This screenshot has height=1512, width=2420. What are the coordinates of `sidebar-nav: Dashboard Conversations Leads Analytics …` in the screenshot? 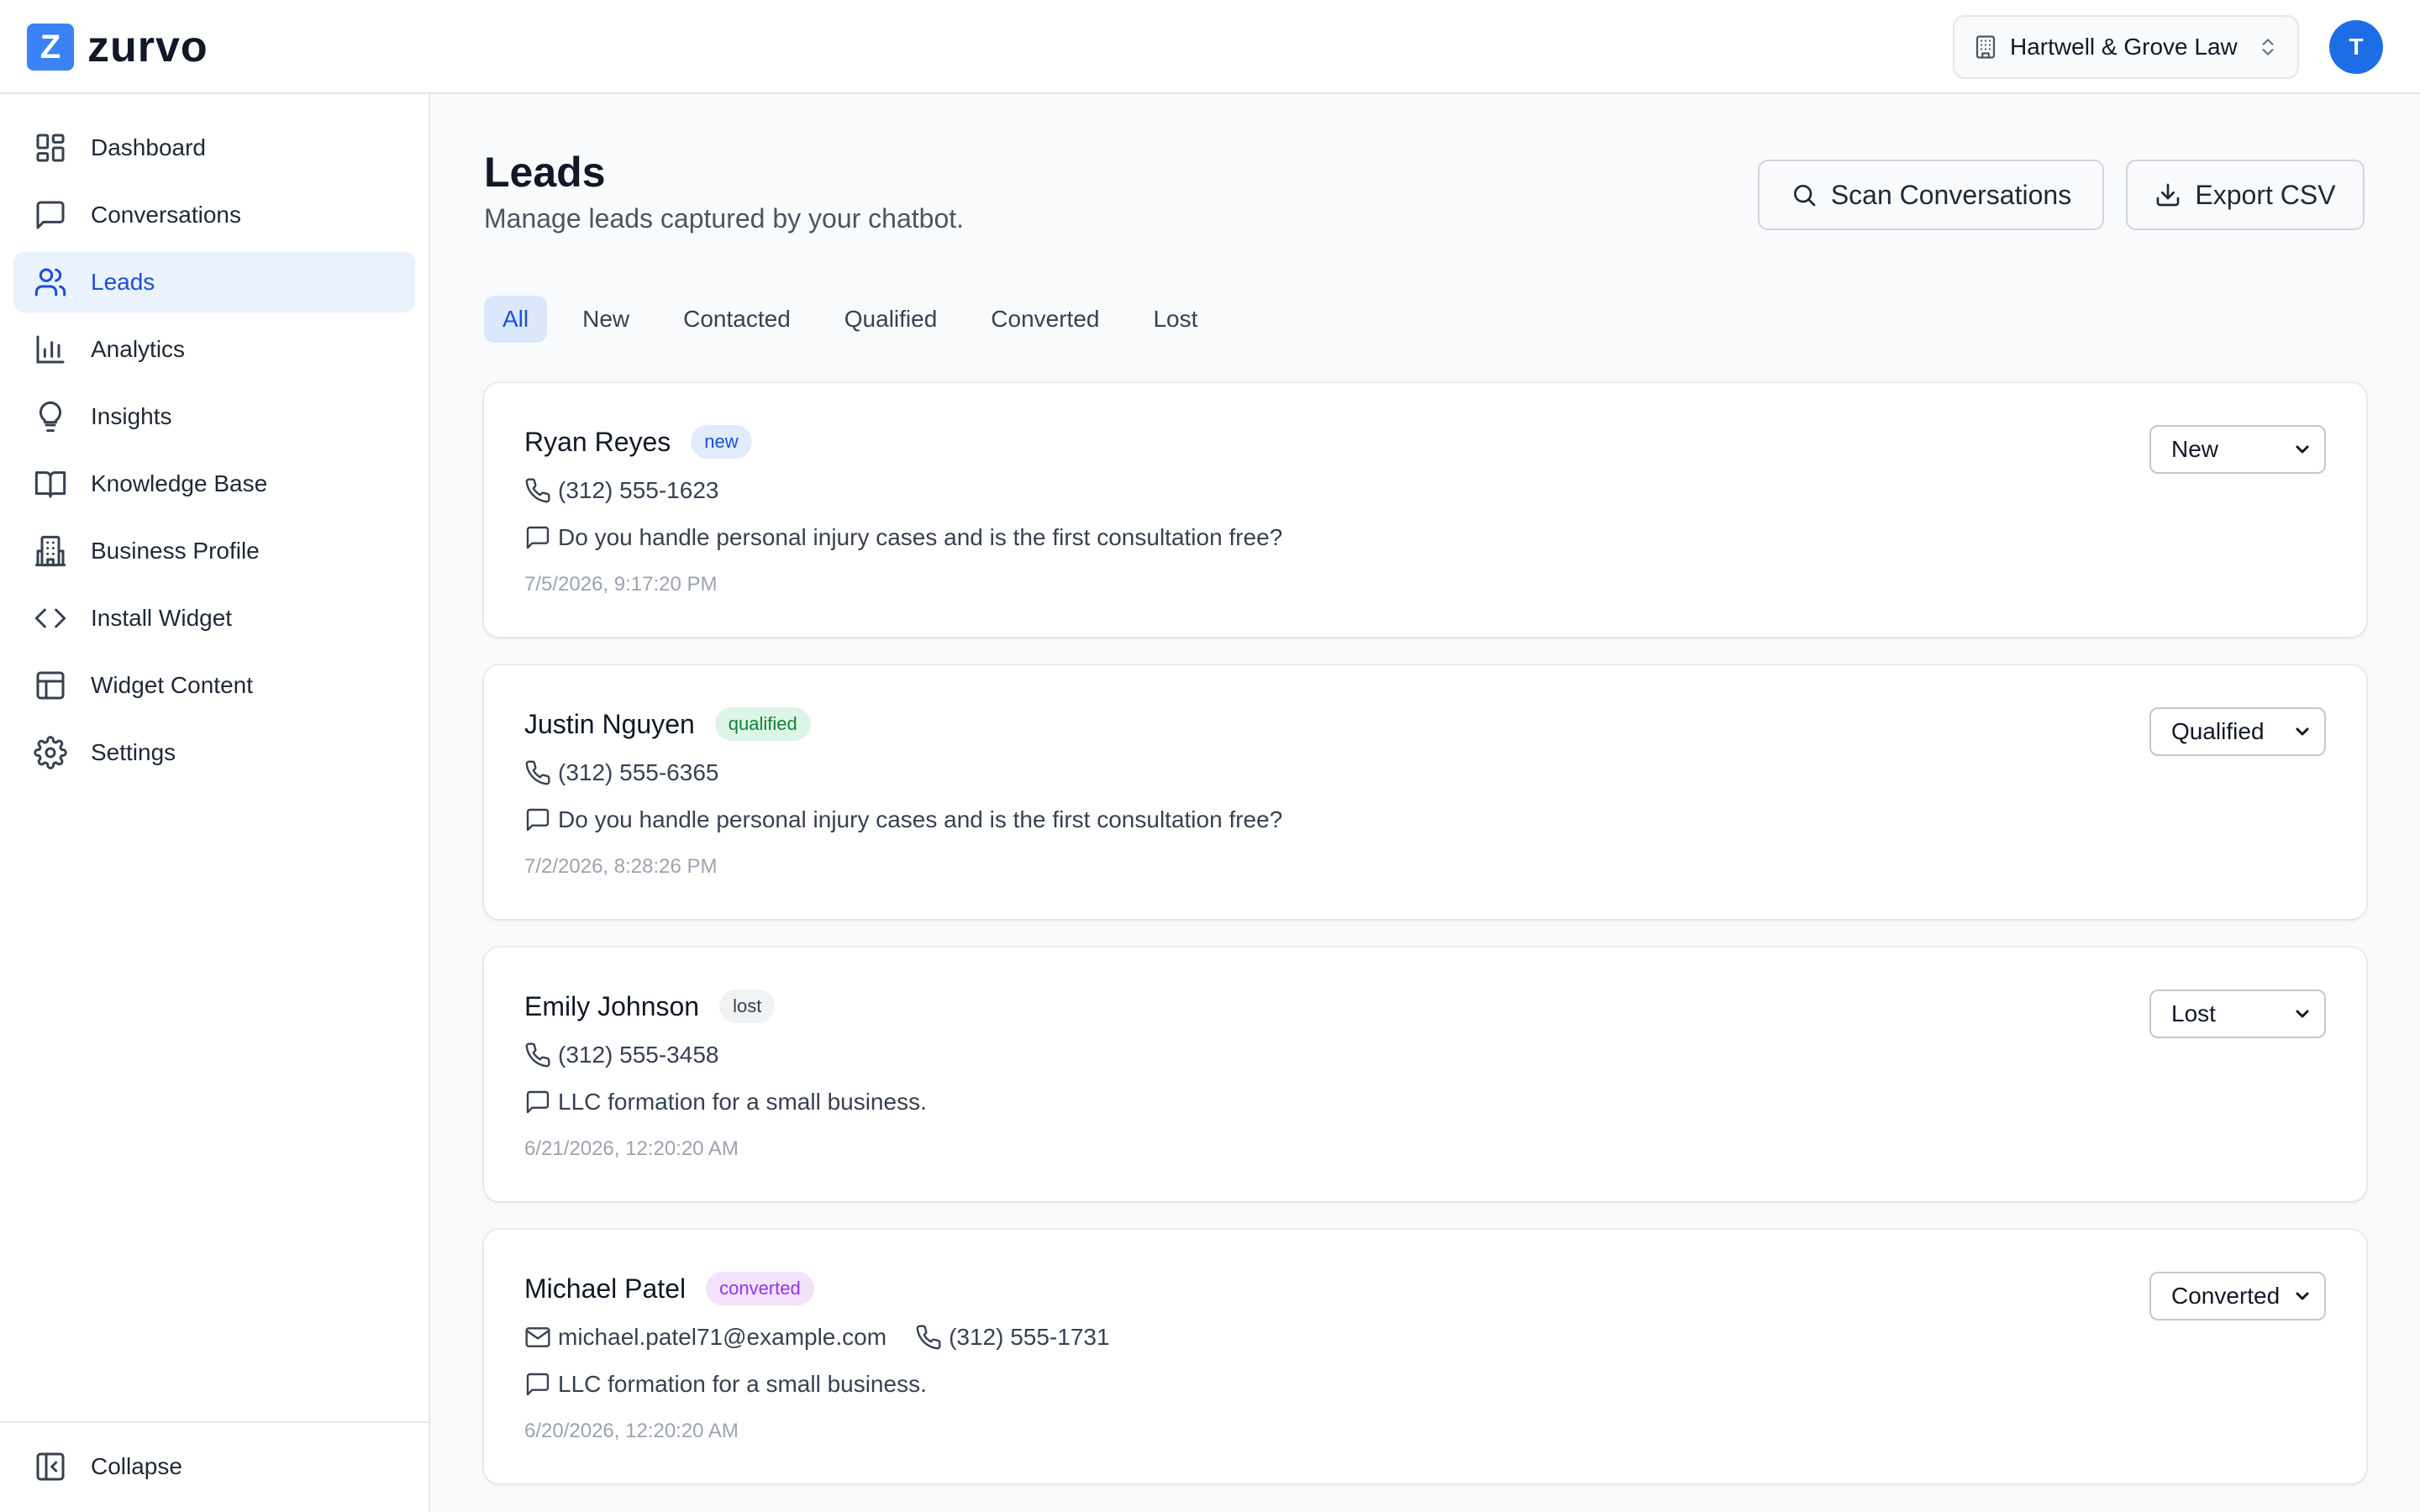 It's located at (214, 454).